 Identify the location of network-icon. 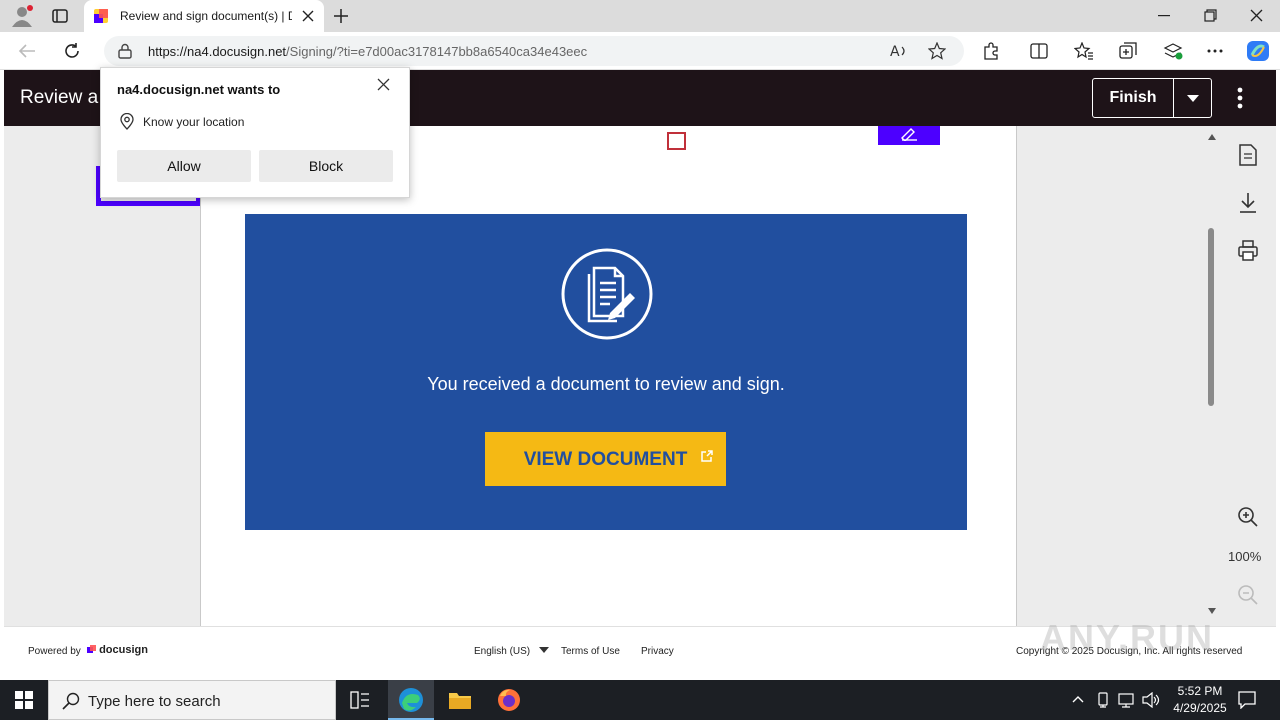
(1103, 700).